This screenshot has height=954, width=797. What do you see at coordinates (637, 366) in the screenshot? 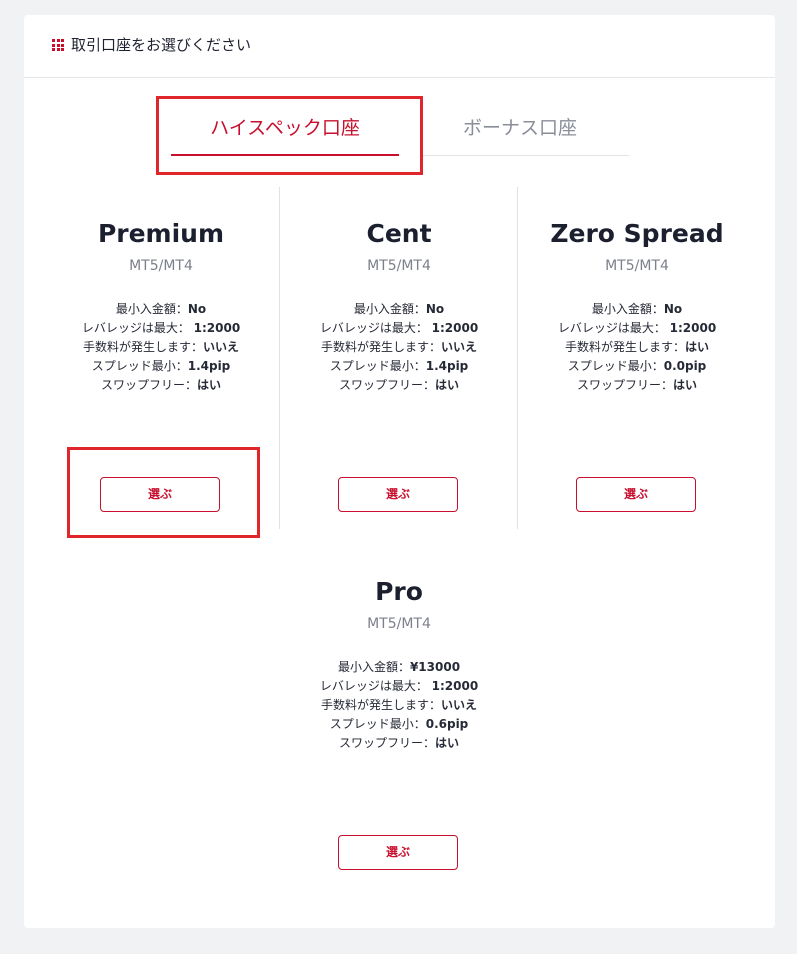
I see `feature-row: スプレッド最小：0.0pip` at bounding box center [637, 366].